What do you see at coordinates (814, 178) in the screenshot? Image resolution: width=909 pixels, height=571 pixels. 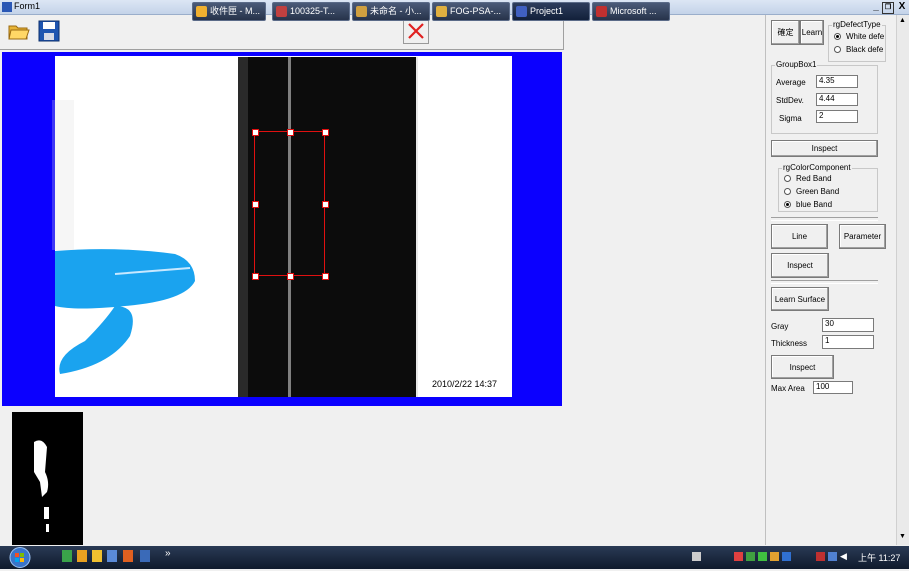 I see `radio-red-band-label: Red Band` at bounding box center [814, 178].